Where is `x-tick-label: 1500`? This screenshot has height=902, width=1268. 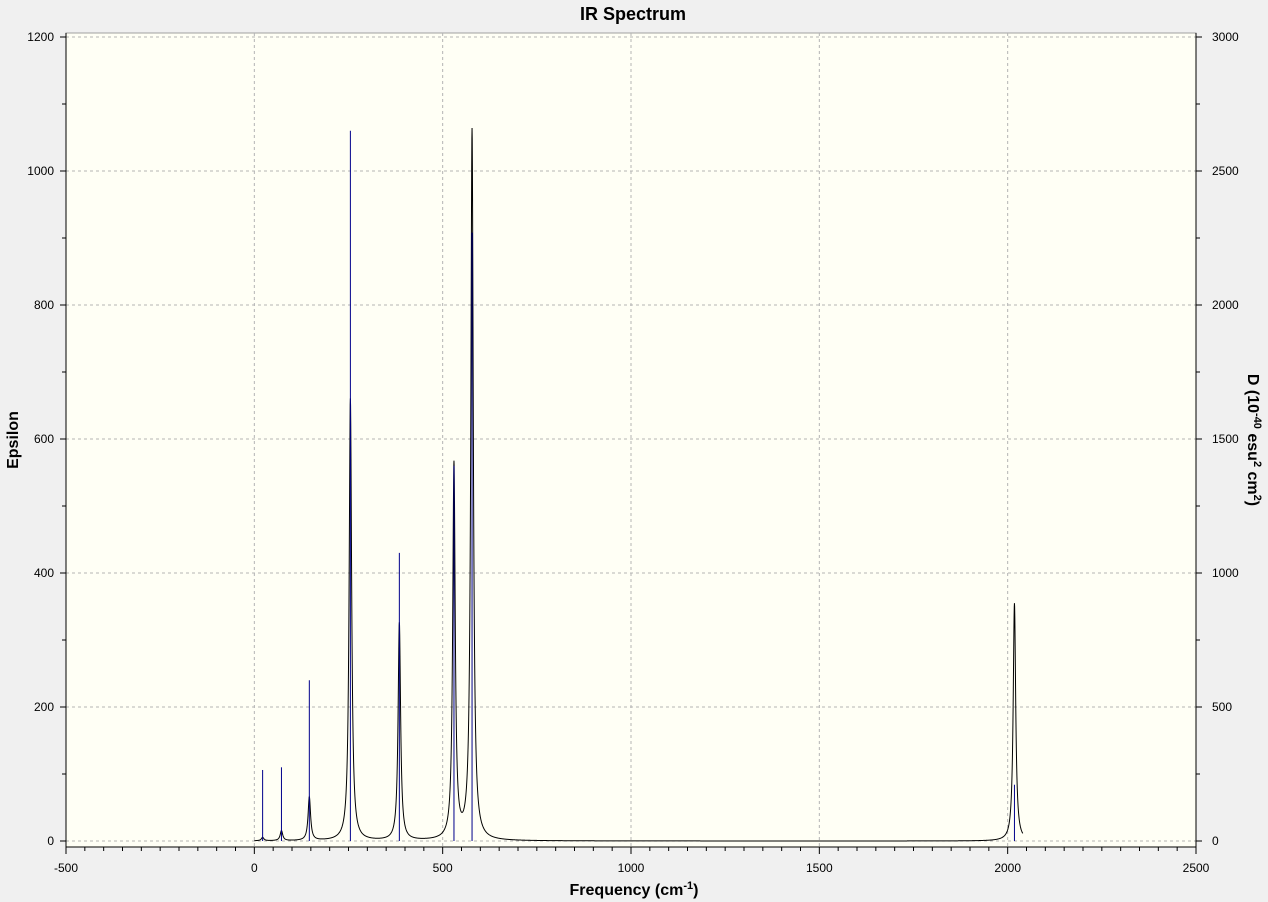
x-tick-label: 1500 is located at coordinates (819, 868).